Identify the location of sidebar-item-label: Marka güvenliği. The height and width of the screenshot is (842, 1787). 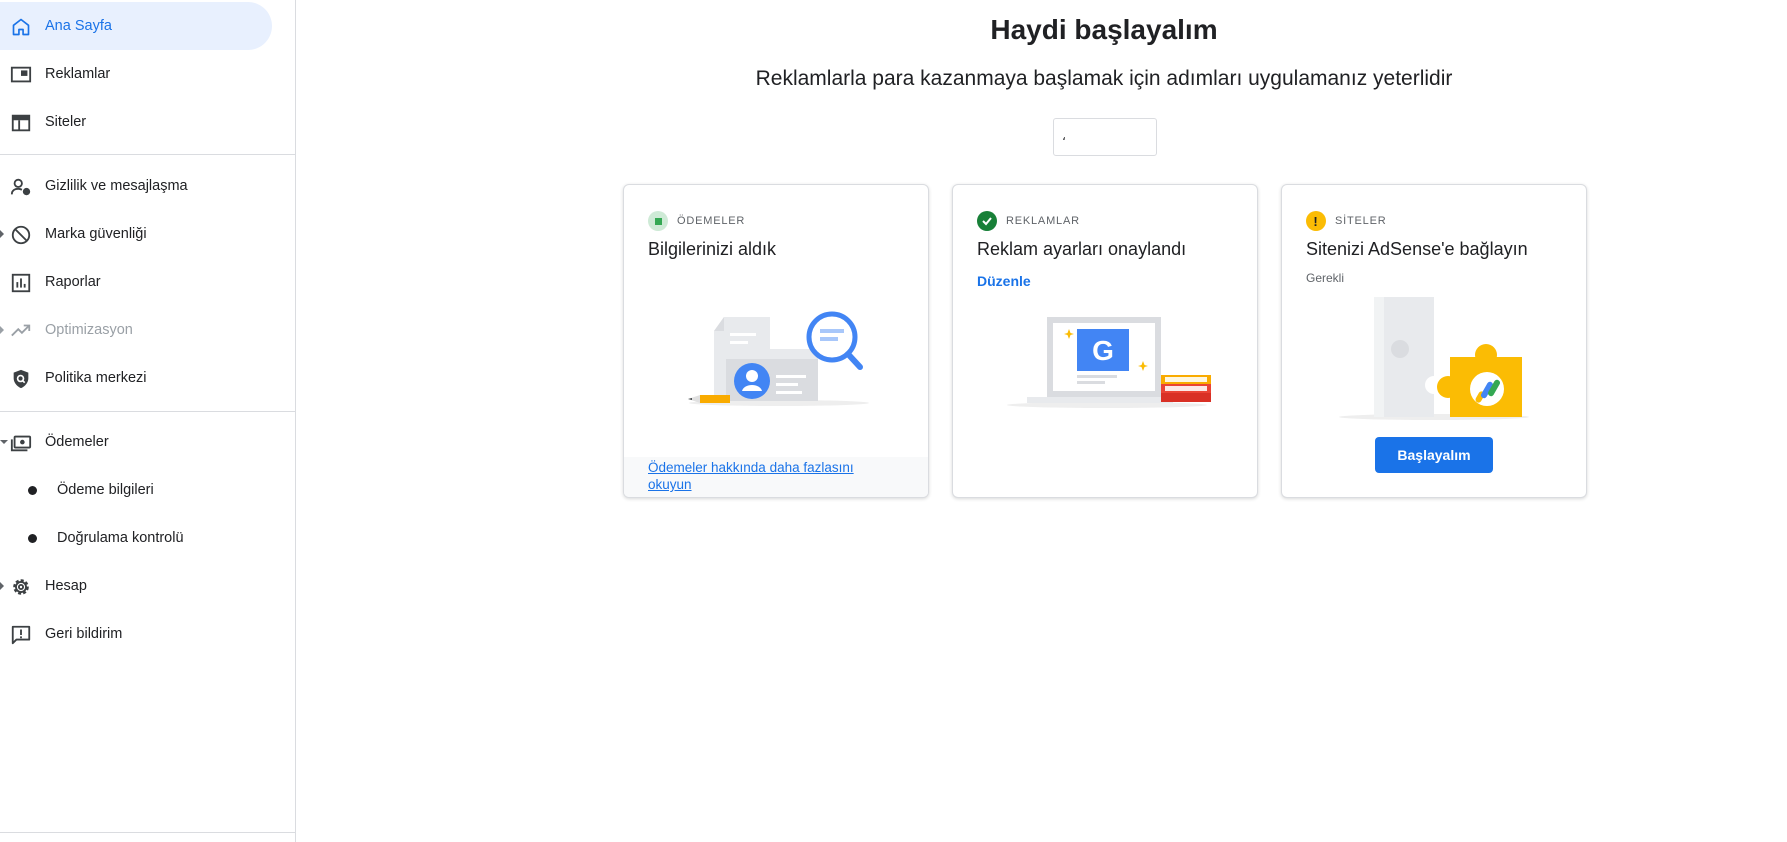
(96, 234).